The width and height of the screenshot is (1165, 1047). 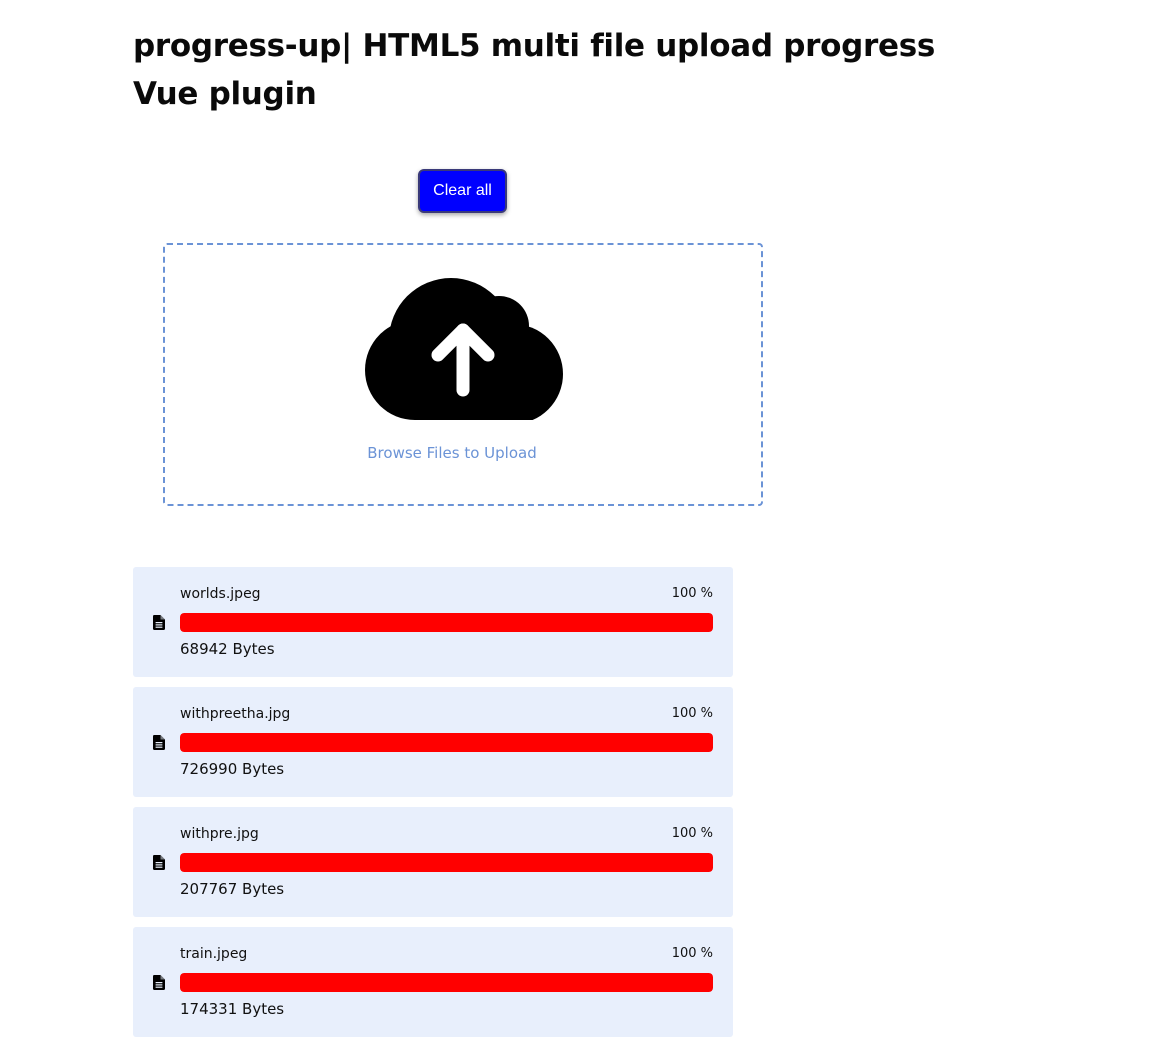 What do you see at coordinates (220, 594) in the screenshot?
I see `file-name: worlds.jpeg` at bounding box center [220, 594].